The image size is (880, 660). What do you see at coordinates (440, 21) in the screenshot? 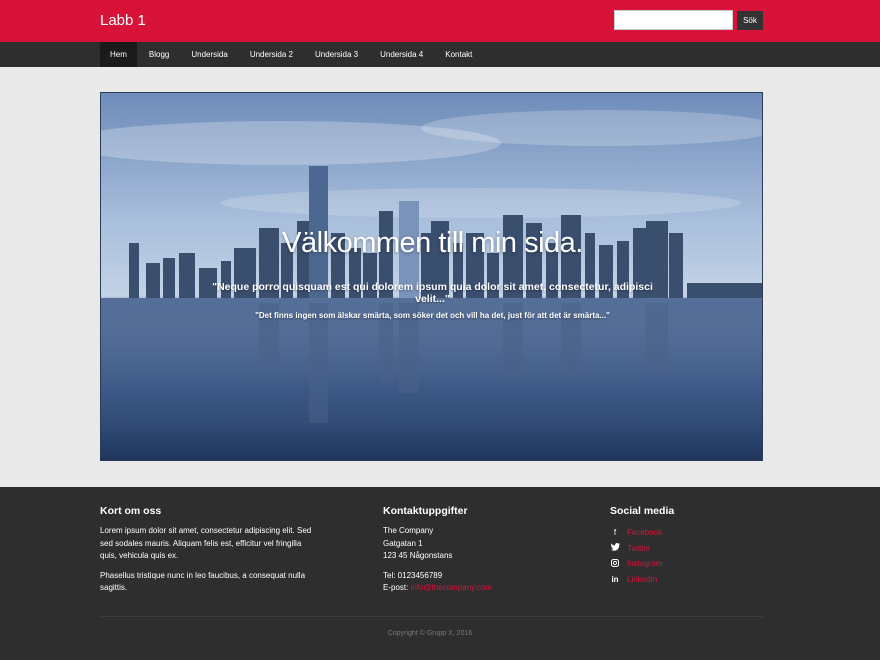
I see `top-header: Labb 1 Sök` at bounding box center [440, 21].